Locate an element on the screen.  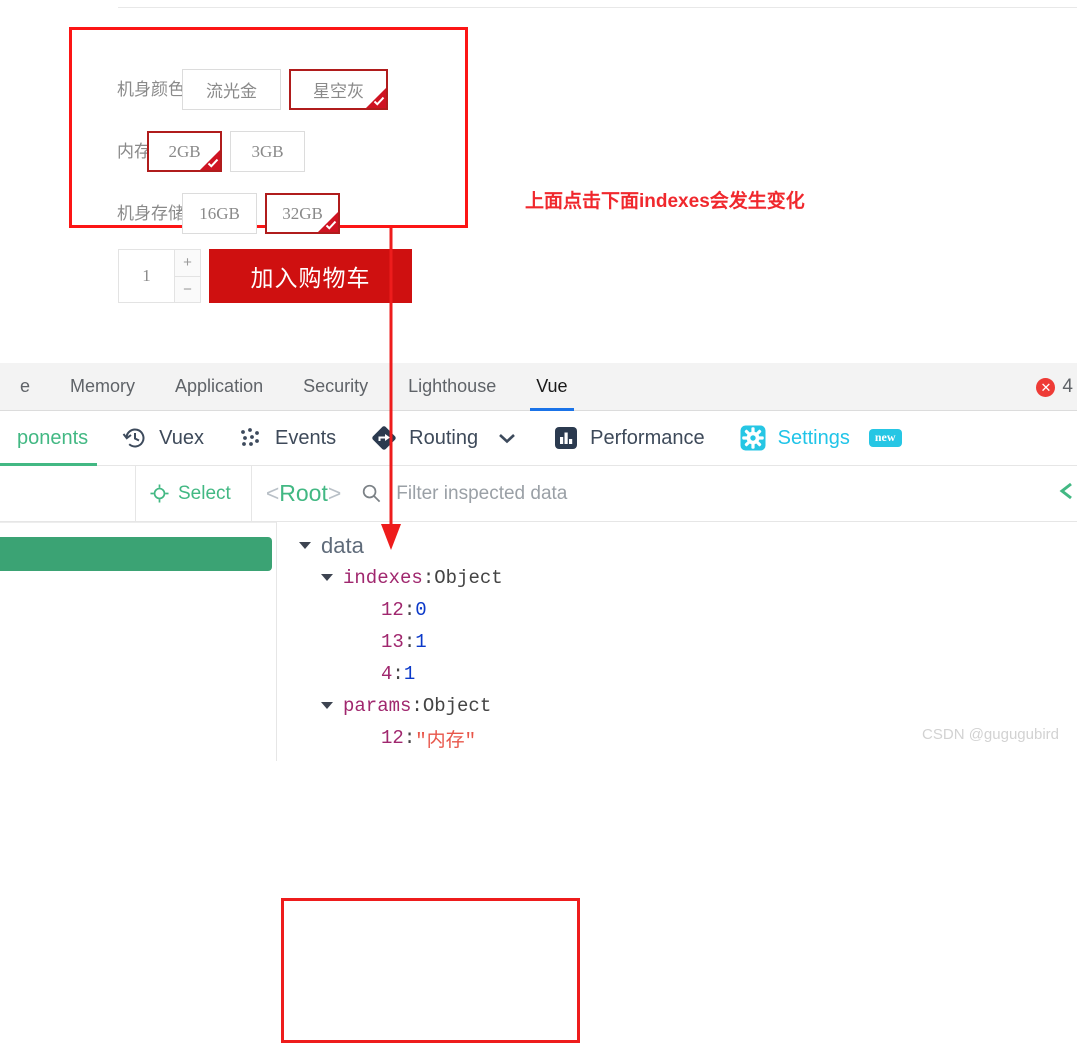
gear-icon is located at coordinates (753, 438).